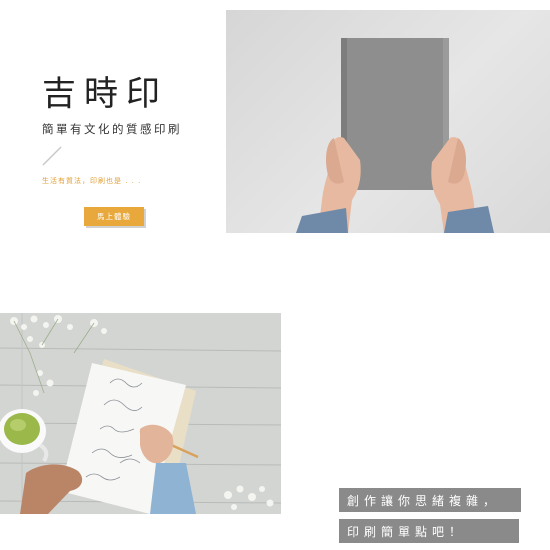 The width and height of the screenshot is (550, 550). What do you see at coordinates (112, 129) in the screenshot?
I see `brand-subtitle: 簡單有文化的質感印刷` at bounding box center [112, 129].